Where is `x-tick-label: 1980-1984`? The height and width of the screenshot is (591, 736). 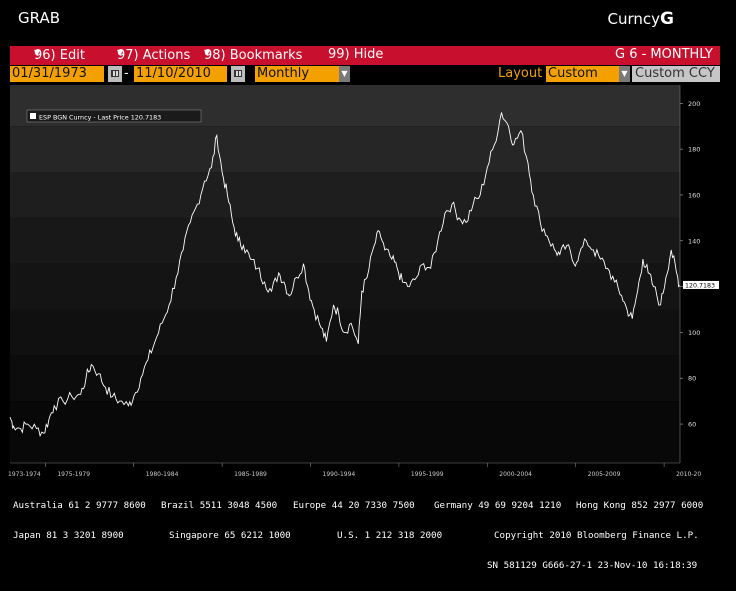
x-tick-label: 1980-1984 is located at coordinates (162, 474).